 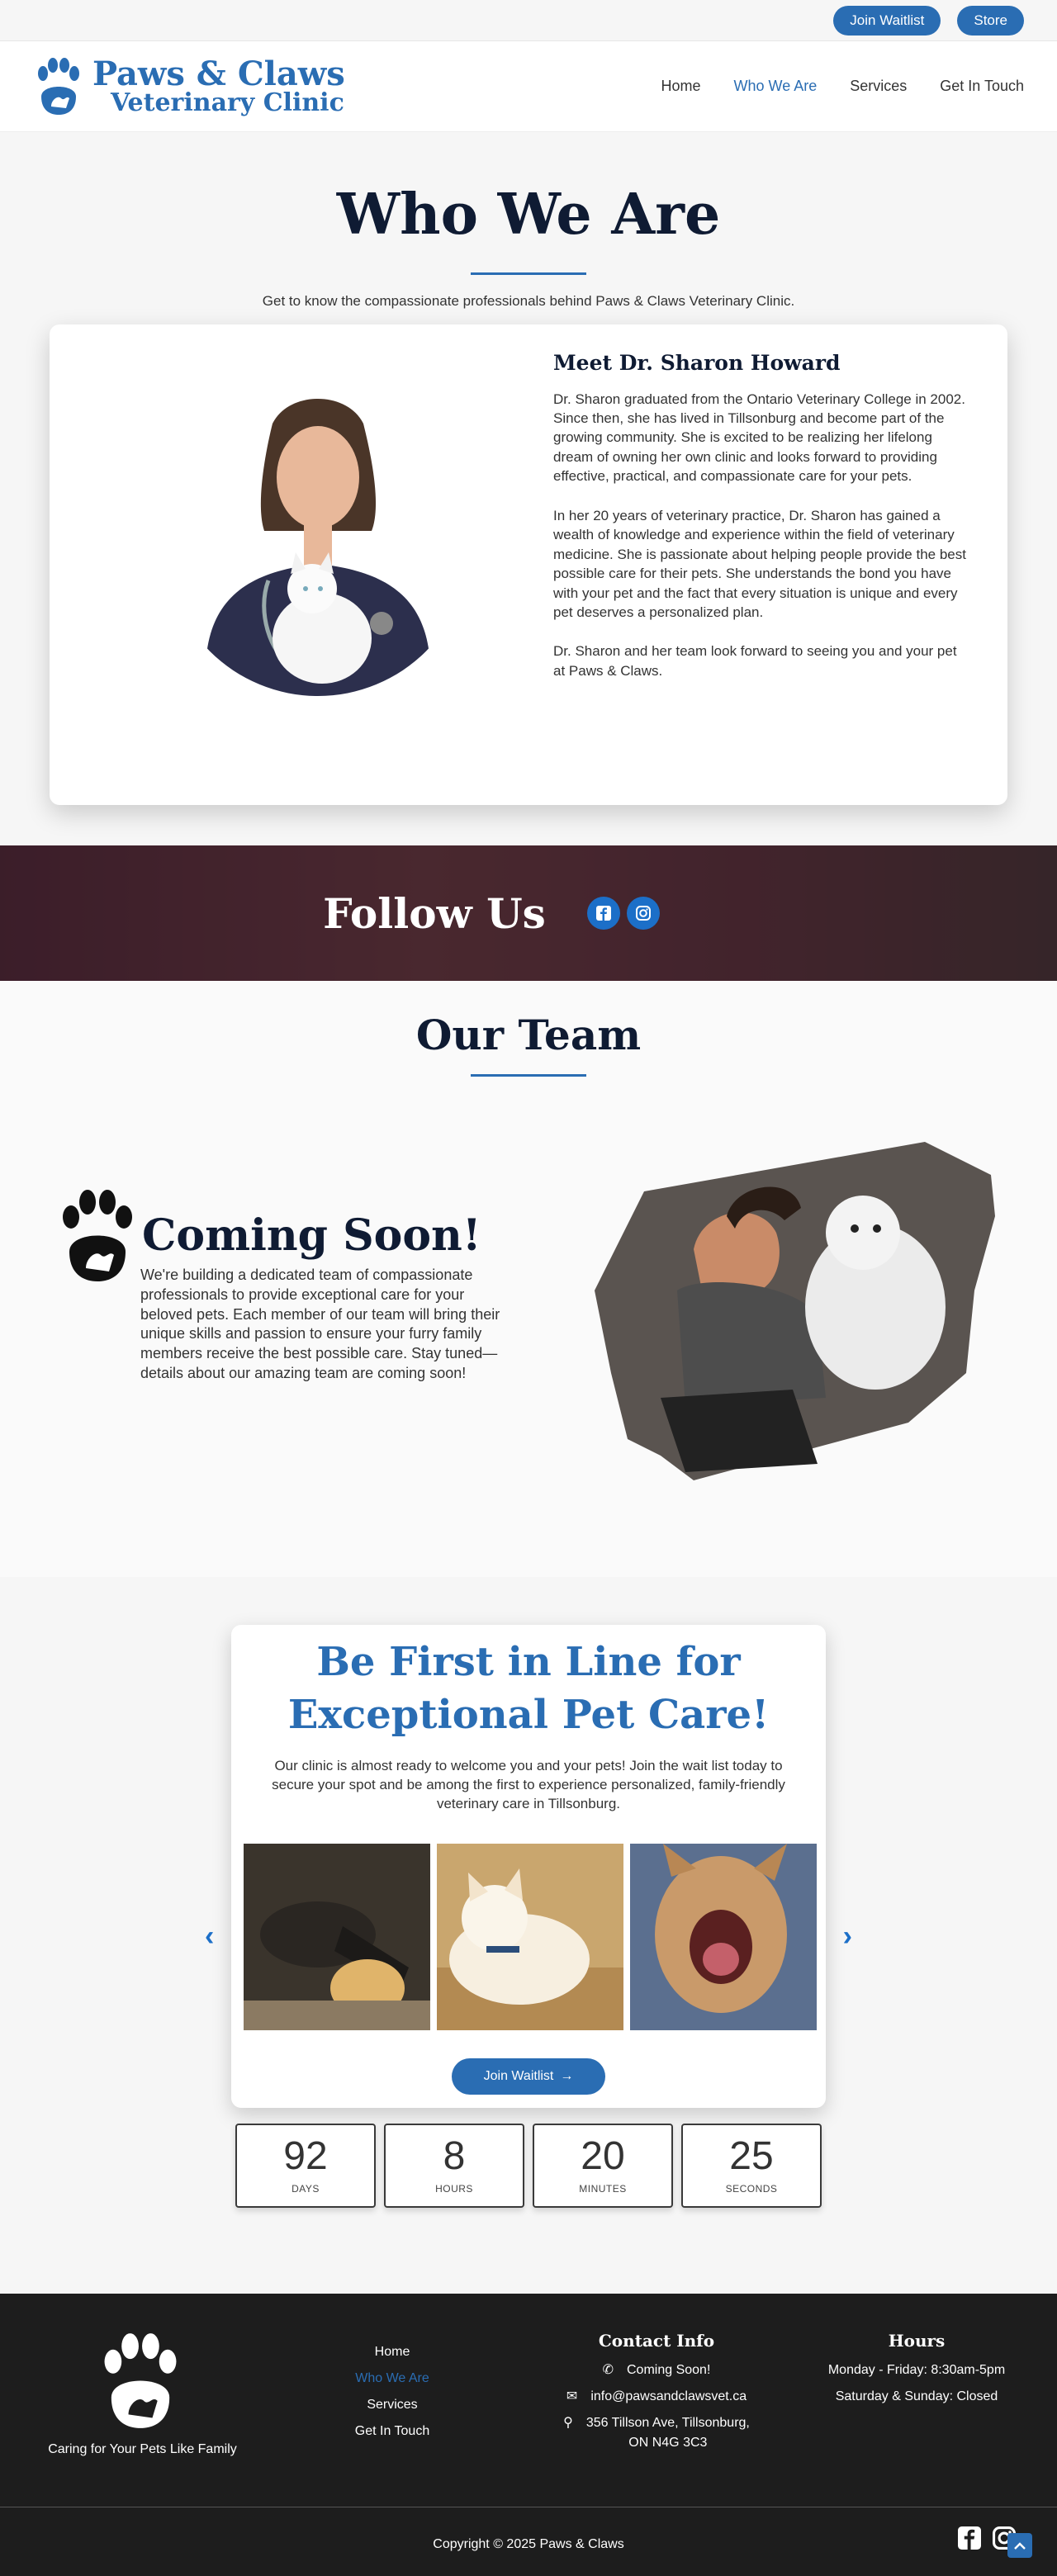 I want to click on gallery-image-kitten, so click(x=530, y=1937).